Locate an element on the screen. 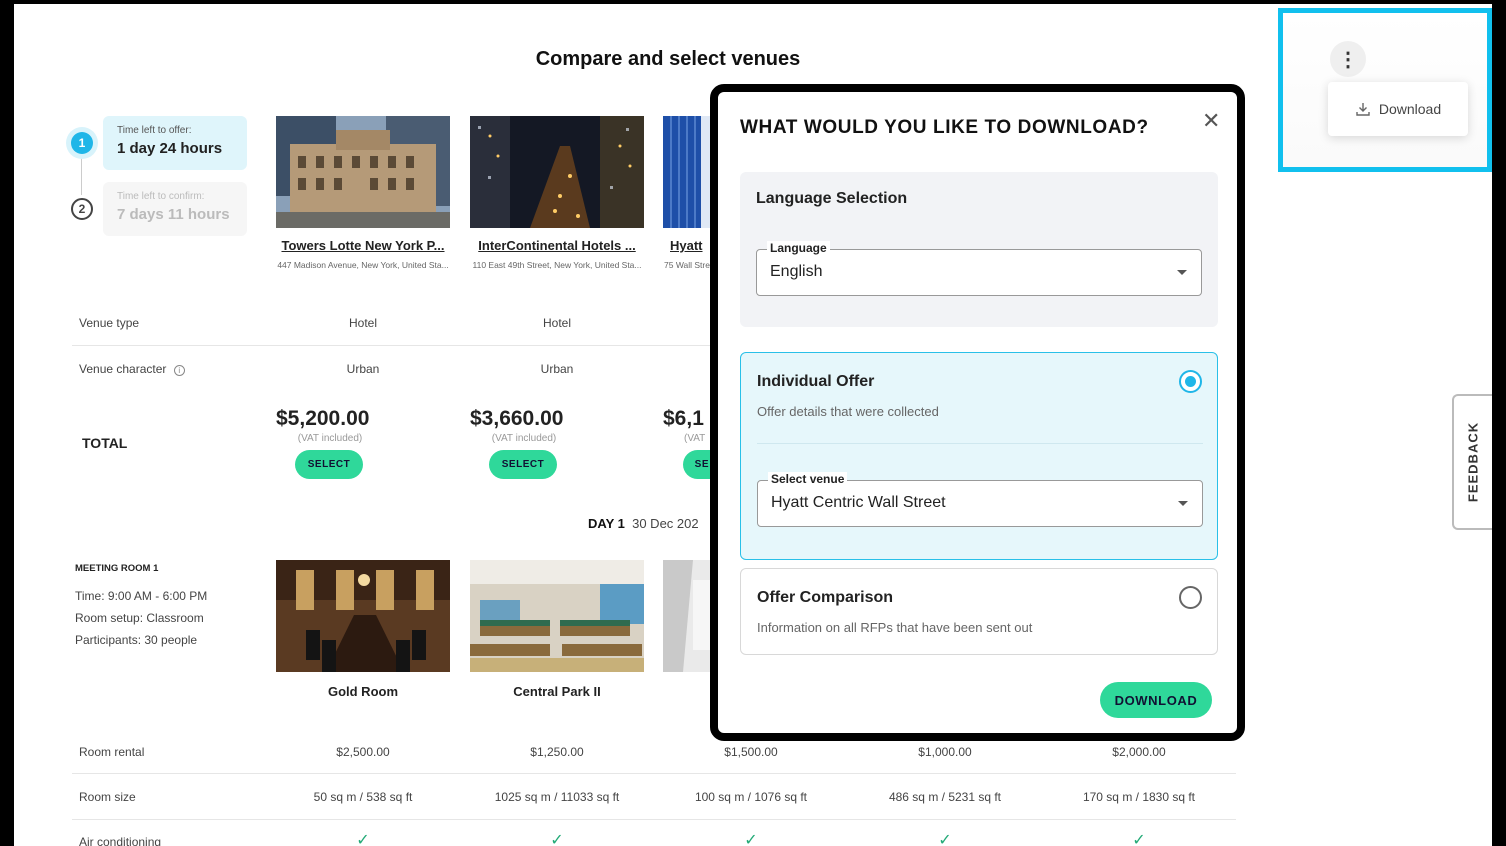  vat-note: (VAT is located at coordinates (695, 438).